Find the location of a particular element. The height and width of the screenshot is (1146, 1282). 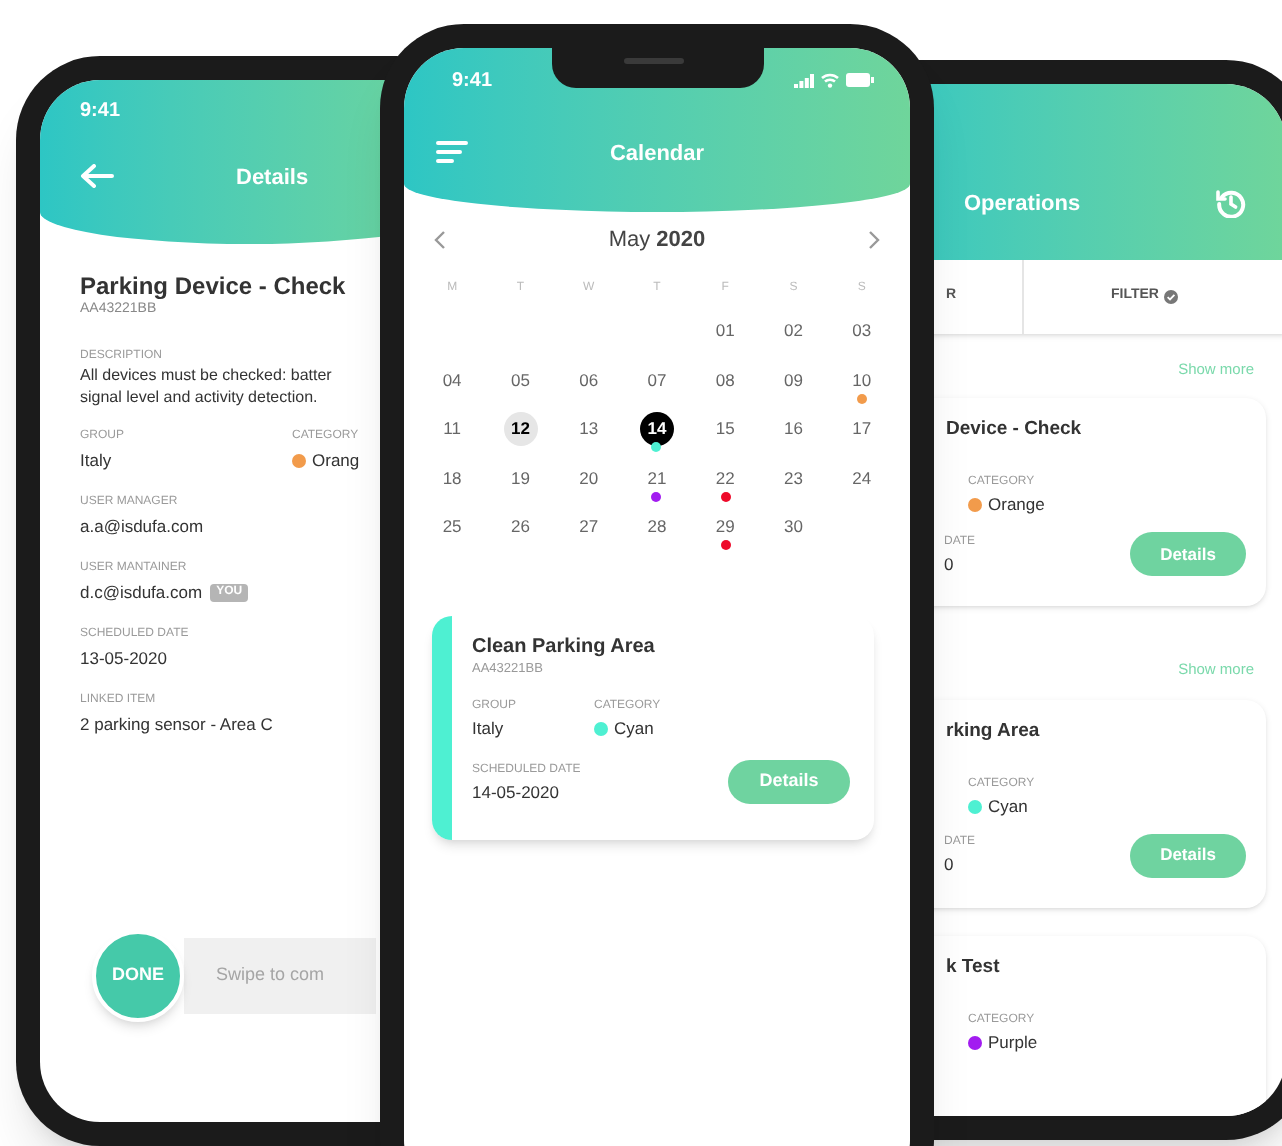

calendar-day: 20 is located at coordinates (588, 478).